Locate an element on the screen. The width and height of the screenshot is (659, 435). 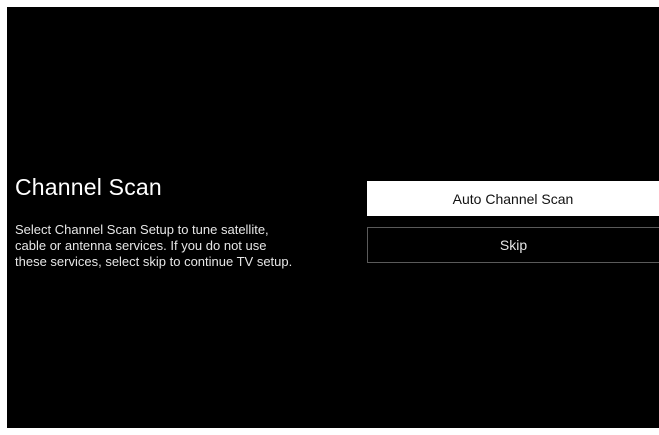
auto-channel-scan-button: Auto Channel Scan is located at coordinates (513, 198).